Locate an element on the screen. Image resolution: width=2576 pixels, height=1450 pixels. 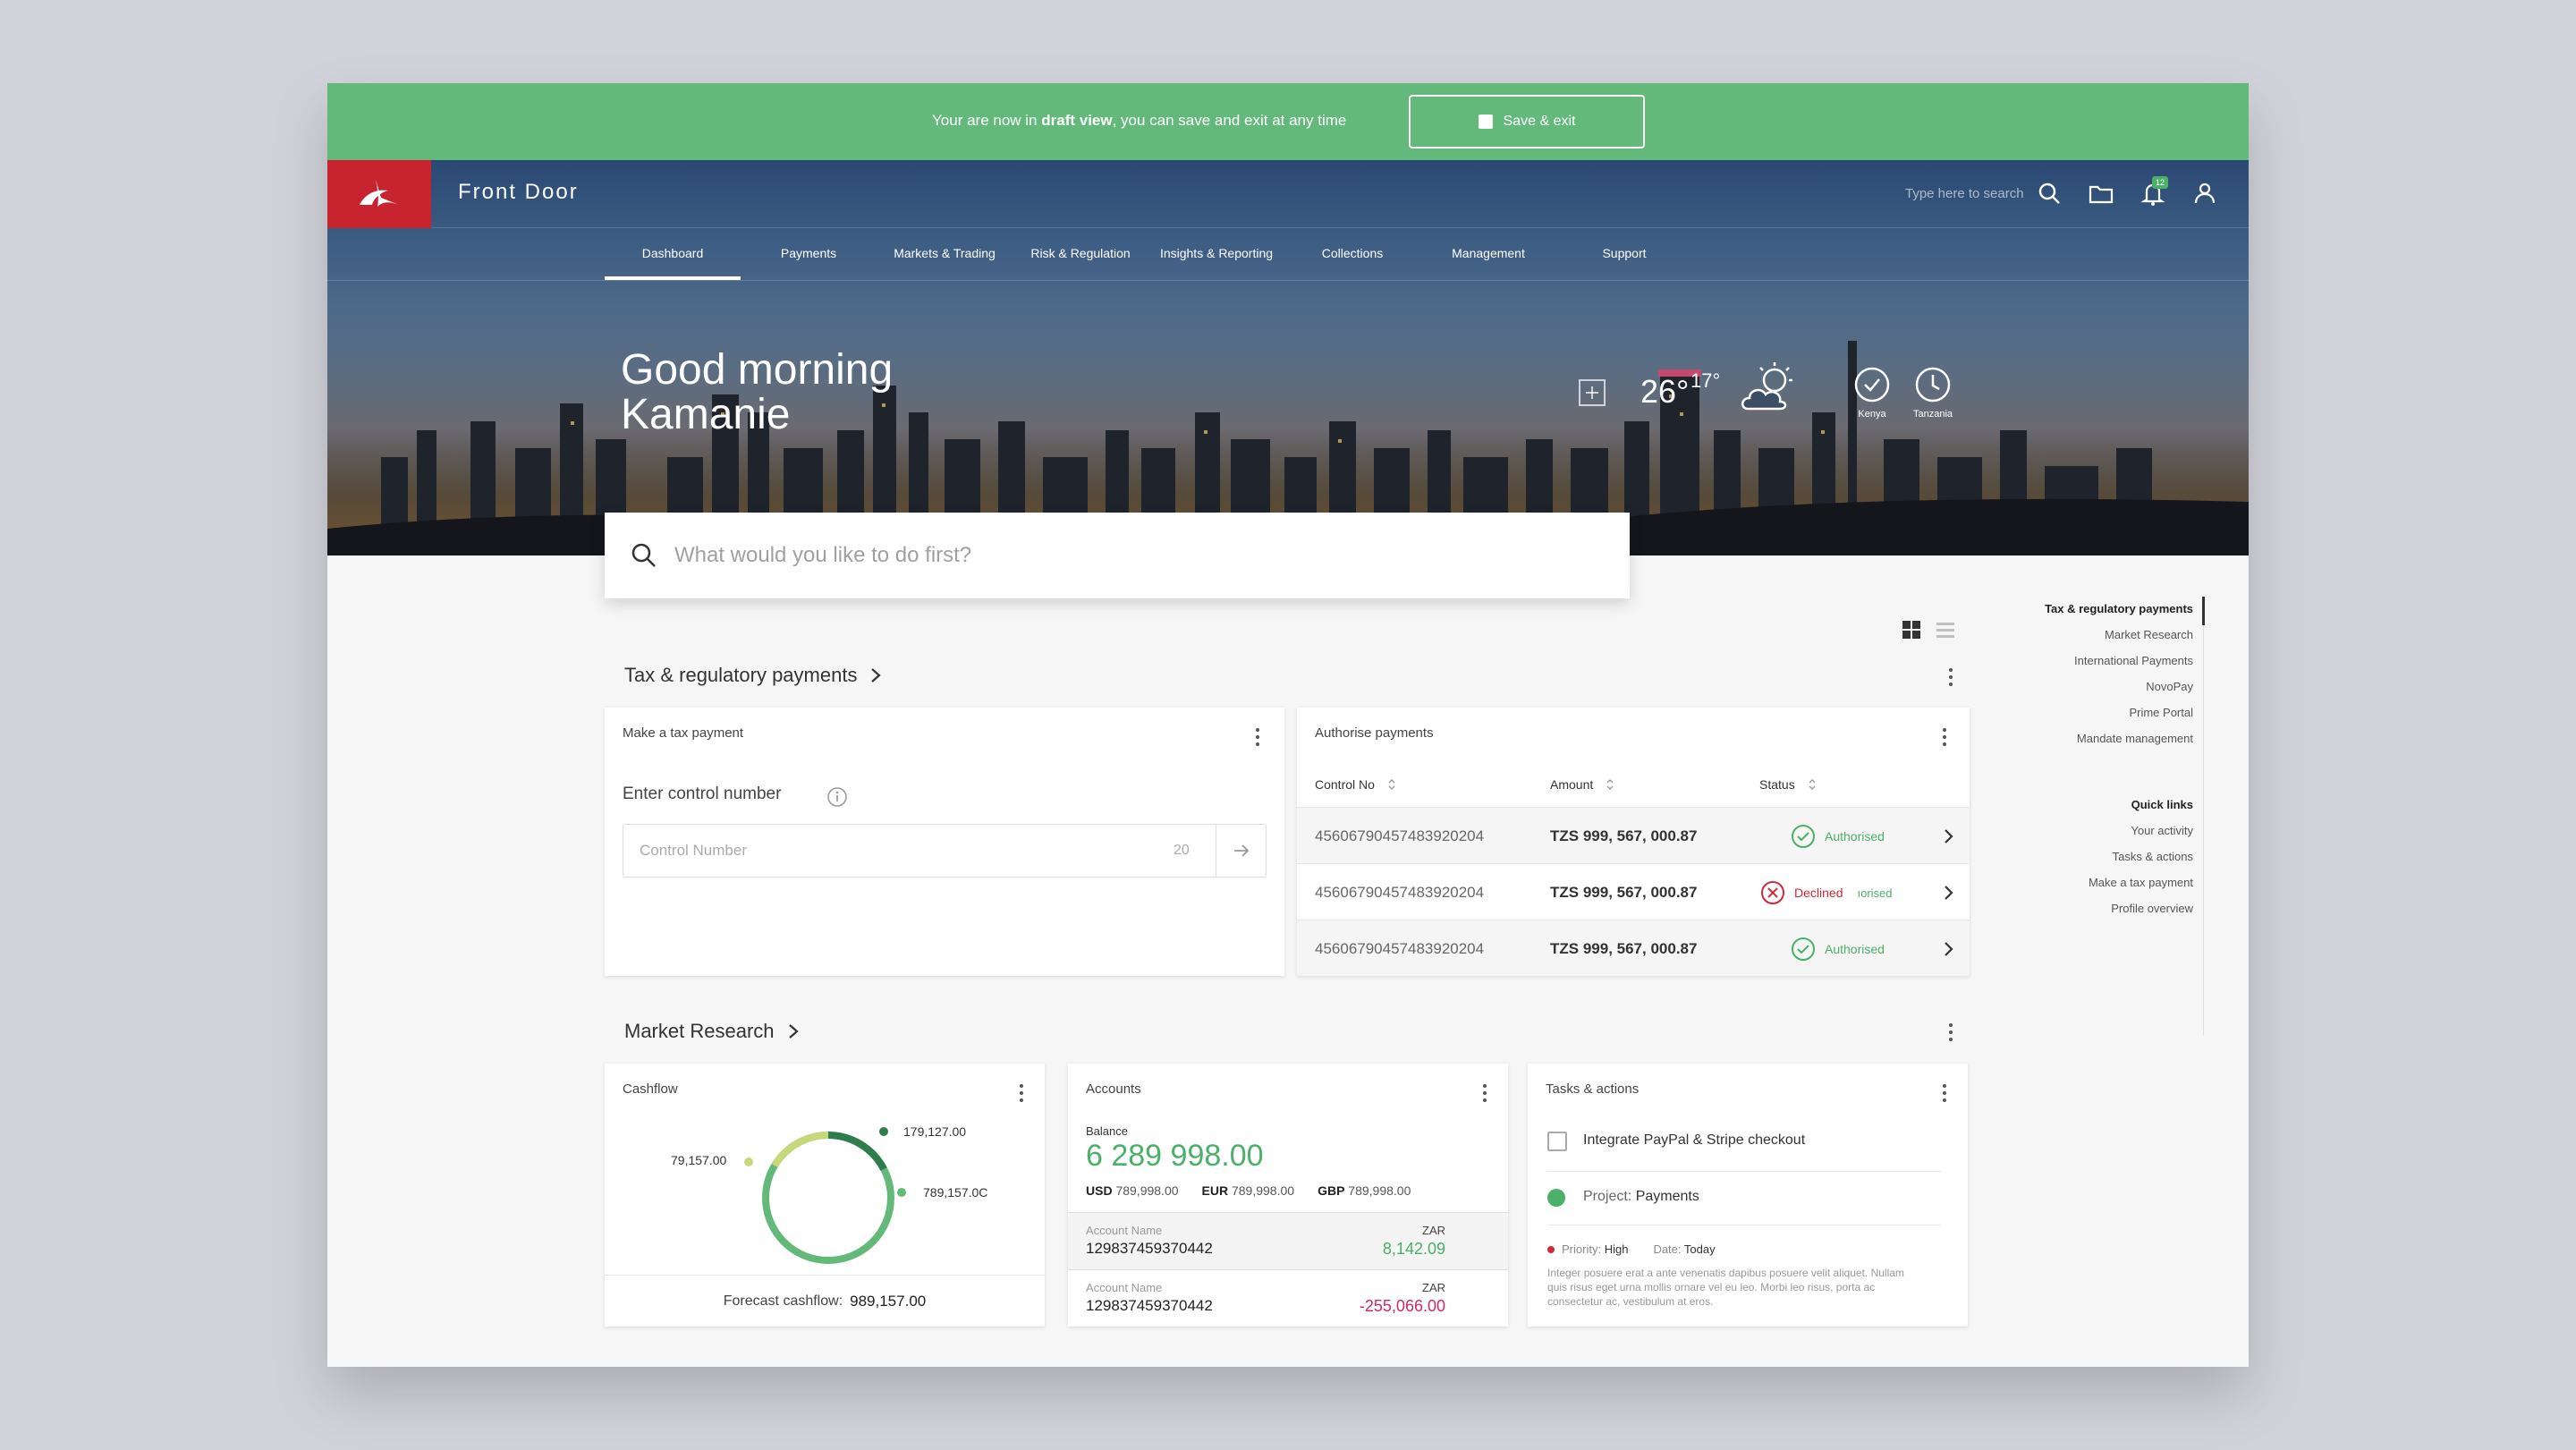
quick-link-activity: Your activity is located at coordinates (2162, 830).